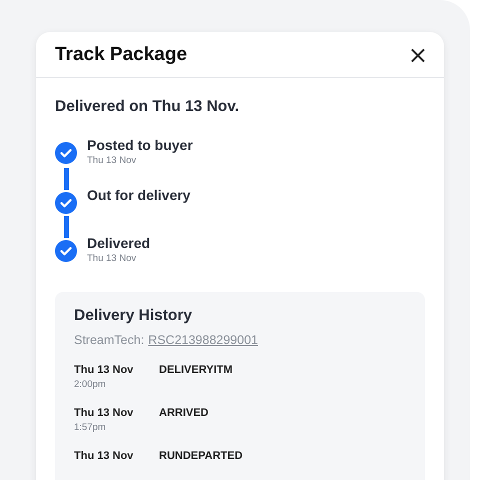 The image size is (480, 480). What do you see at coordinates (201, 456) in the screenshot?
I see `event-status: RUNDEPARTED` at bounding box center [201, 456].